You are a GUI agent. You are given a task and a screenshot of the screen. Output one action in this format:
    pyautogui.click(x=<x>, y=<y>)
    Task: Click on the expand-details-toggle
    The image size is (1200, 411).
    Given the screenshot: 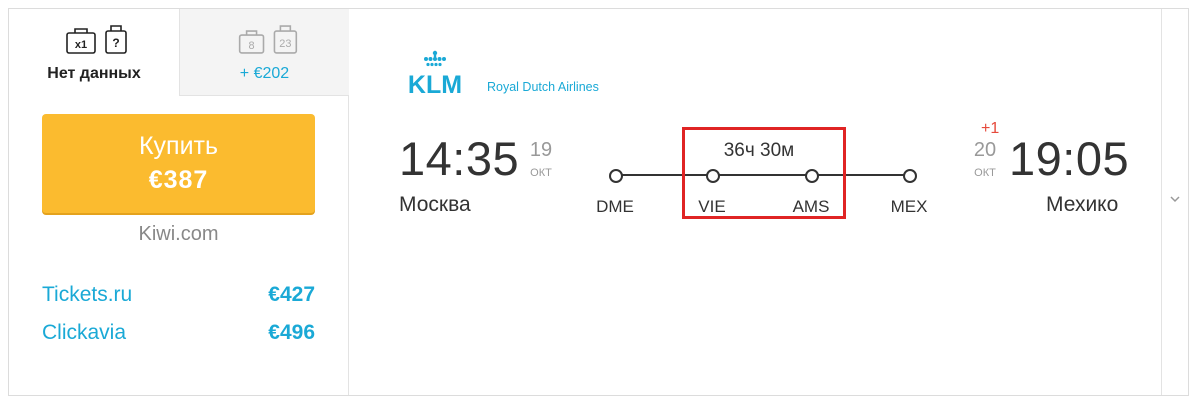 What is the action you would take?
    pyautogui.click(x=1174, y=202)
    